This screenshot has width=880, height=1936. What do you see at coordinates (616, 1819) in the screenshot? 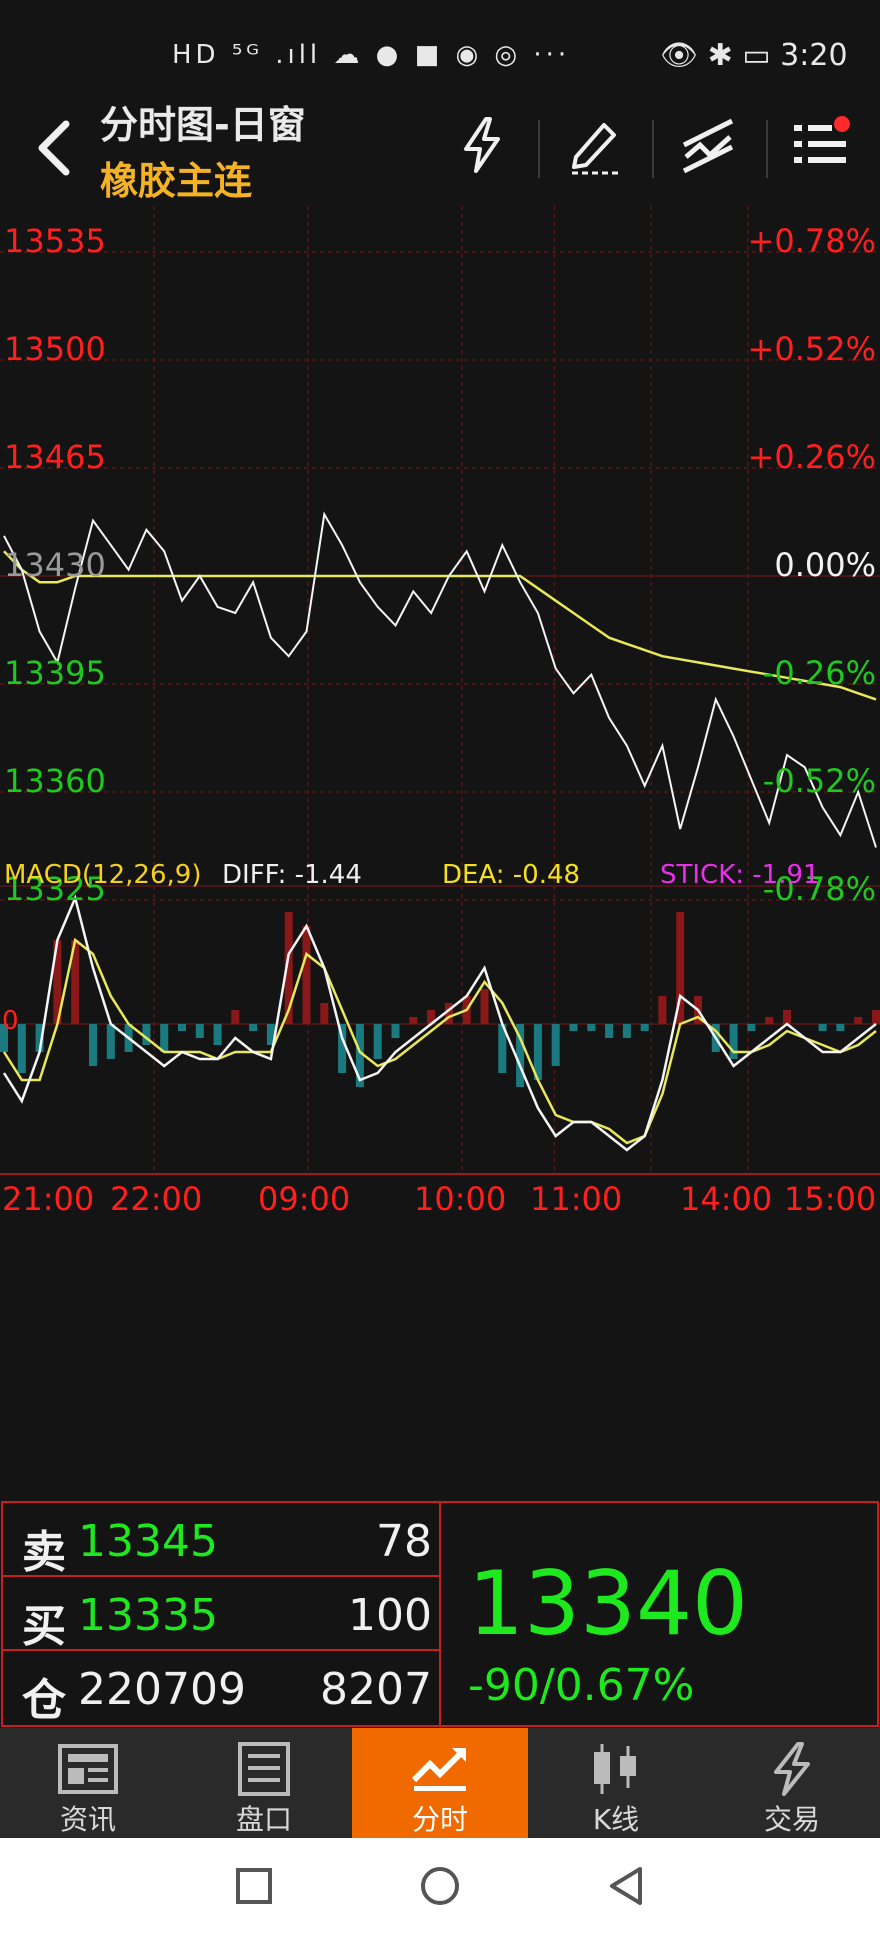
I see `tab-label: K线` at bounding box center [616, 1819].